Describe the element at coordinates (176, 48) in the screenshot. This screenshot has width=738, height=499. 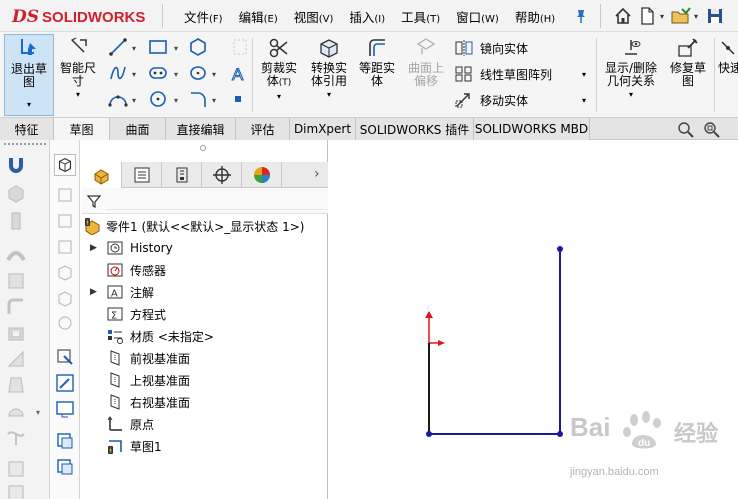
I see `rectangle-tool-caret: ▾` at that location.